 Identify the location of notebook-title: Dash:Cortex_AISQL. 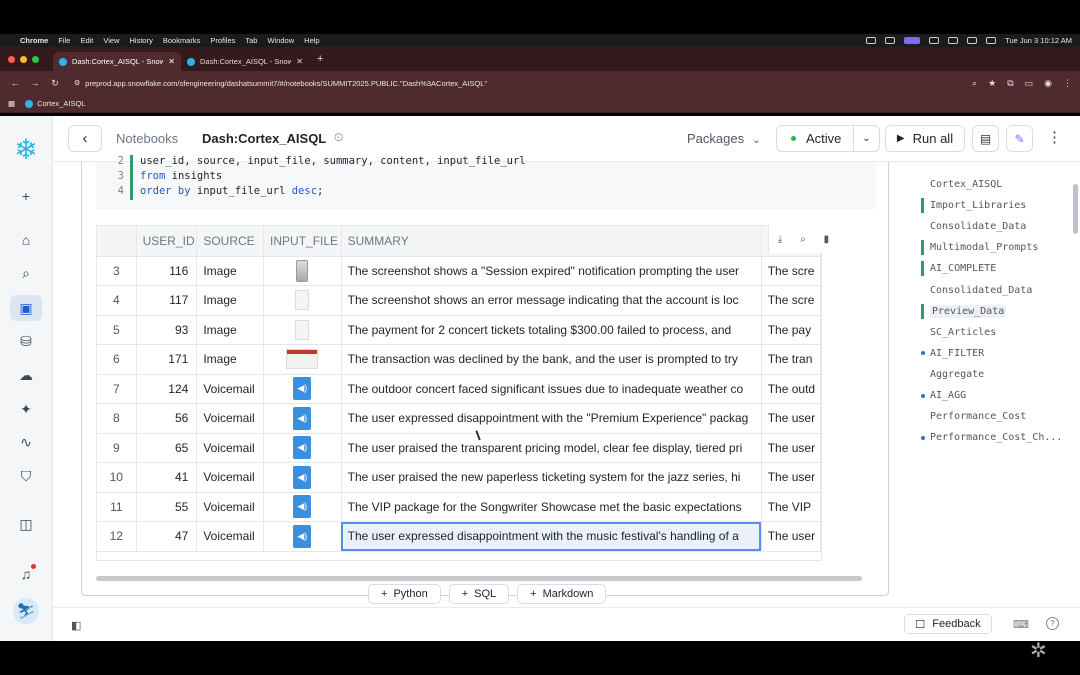
(264, 138).